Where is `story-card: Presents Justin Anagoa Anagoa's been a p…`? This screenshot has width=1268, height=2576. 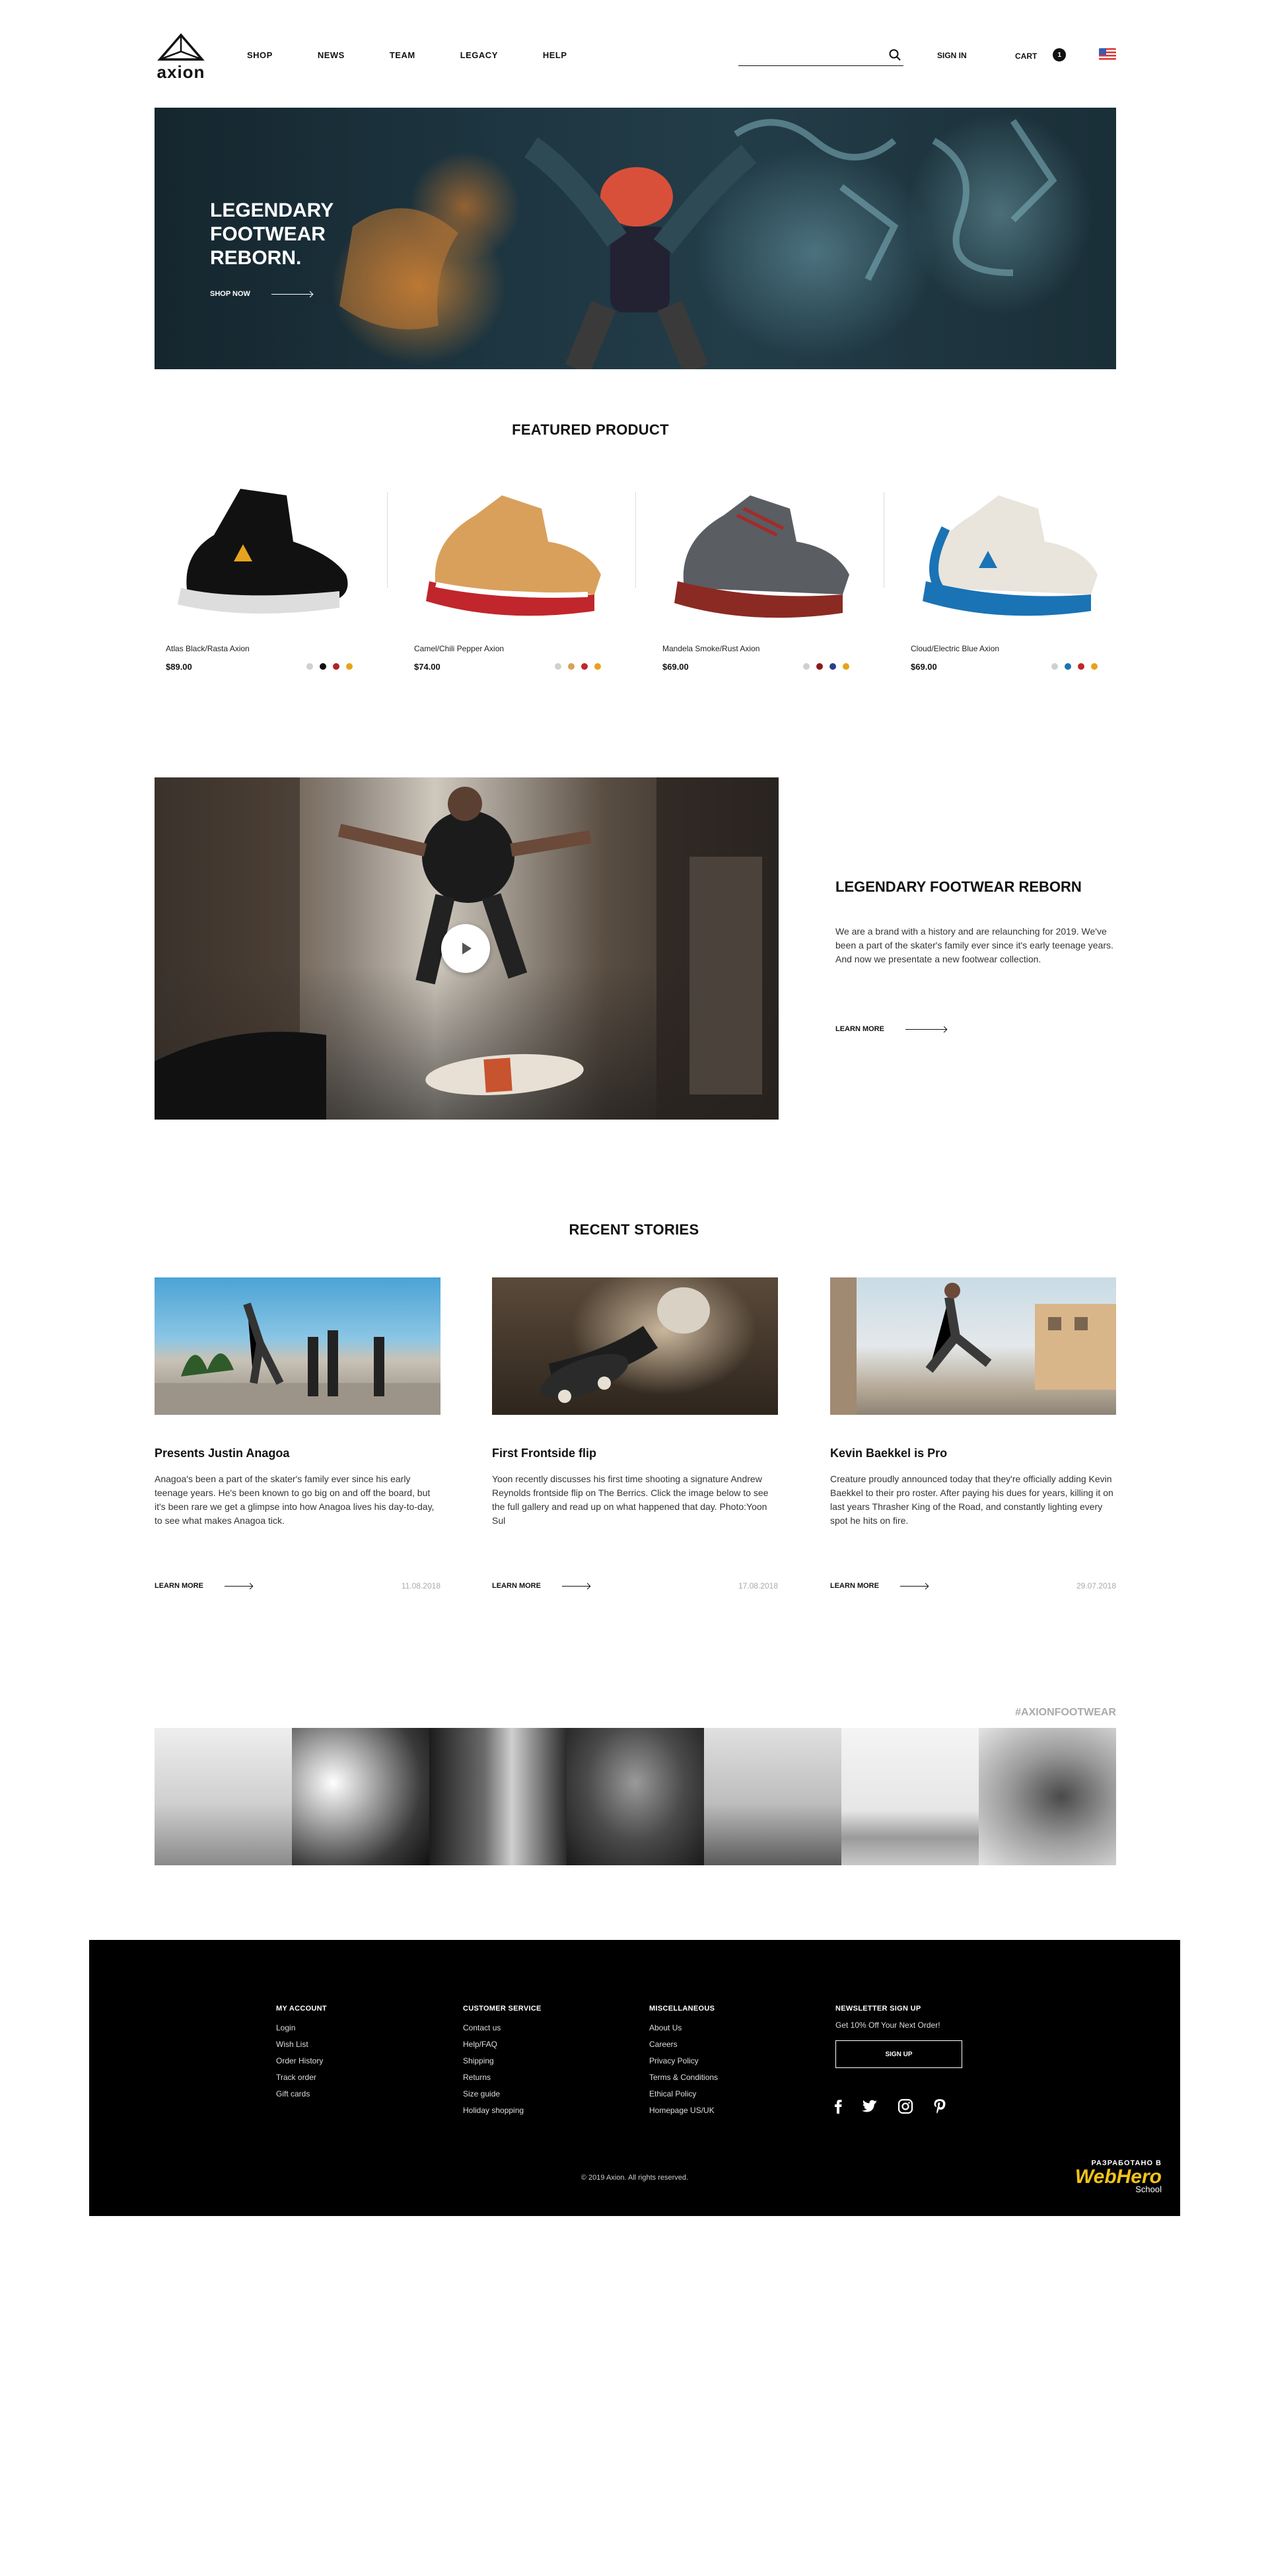
story-card: Presents Justin Anagoa Anagoa's been a p… is located at coordinates (297, 1434).